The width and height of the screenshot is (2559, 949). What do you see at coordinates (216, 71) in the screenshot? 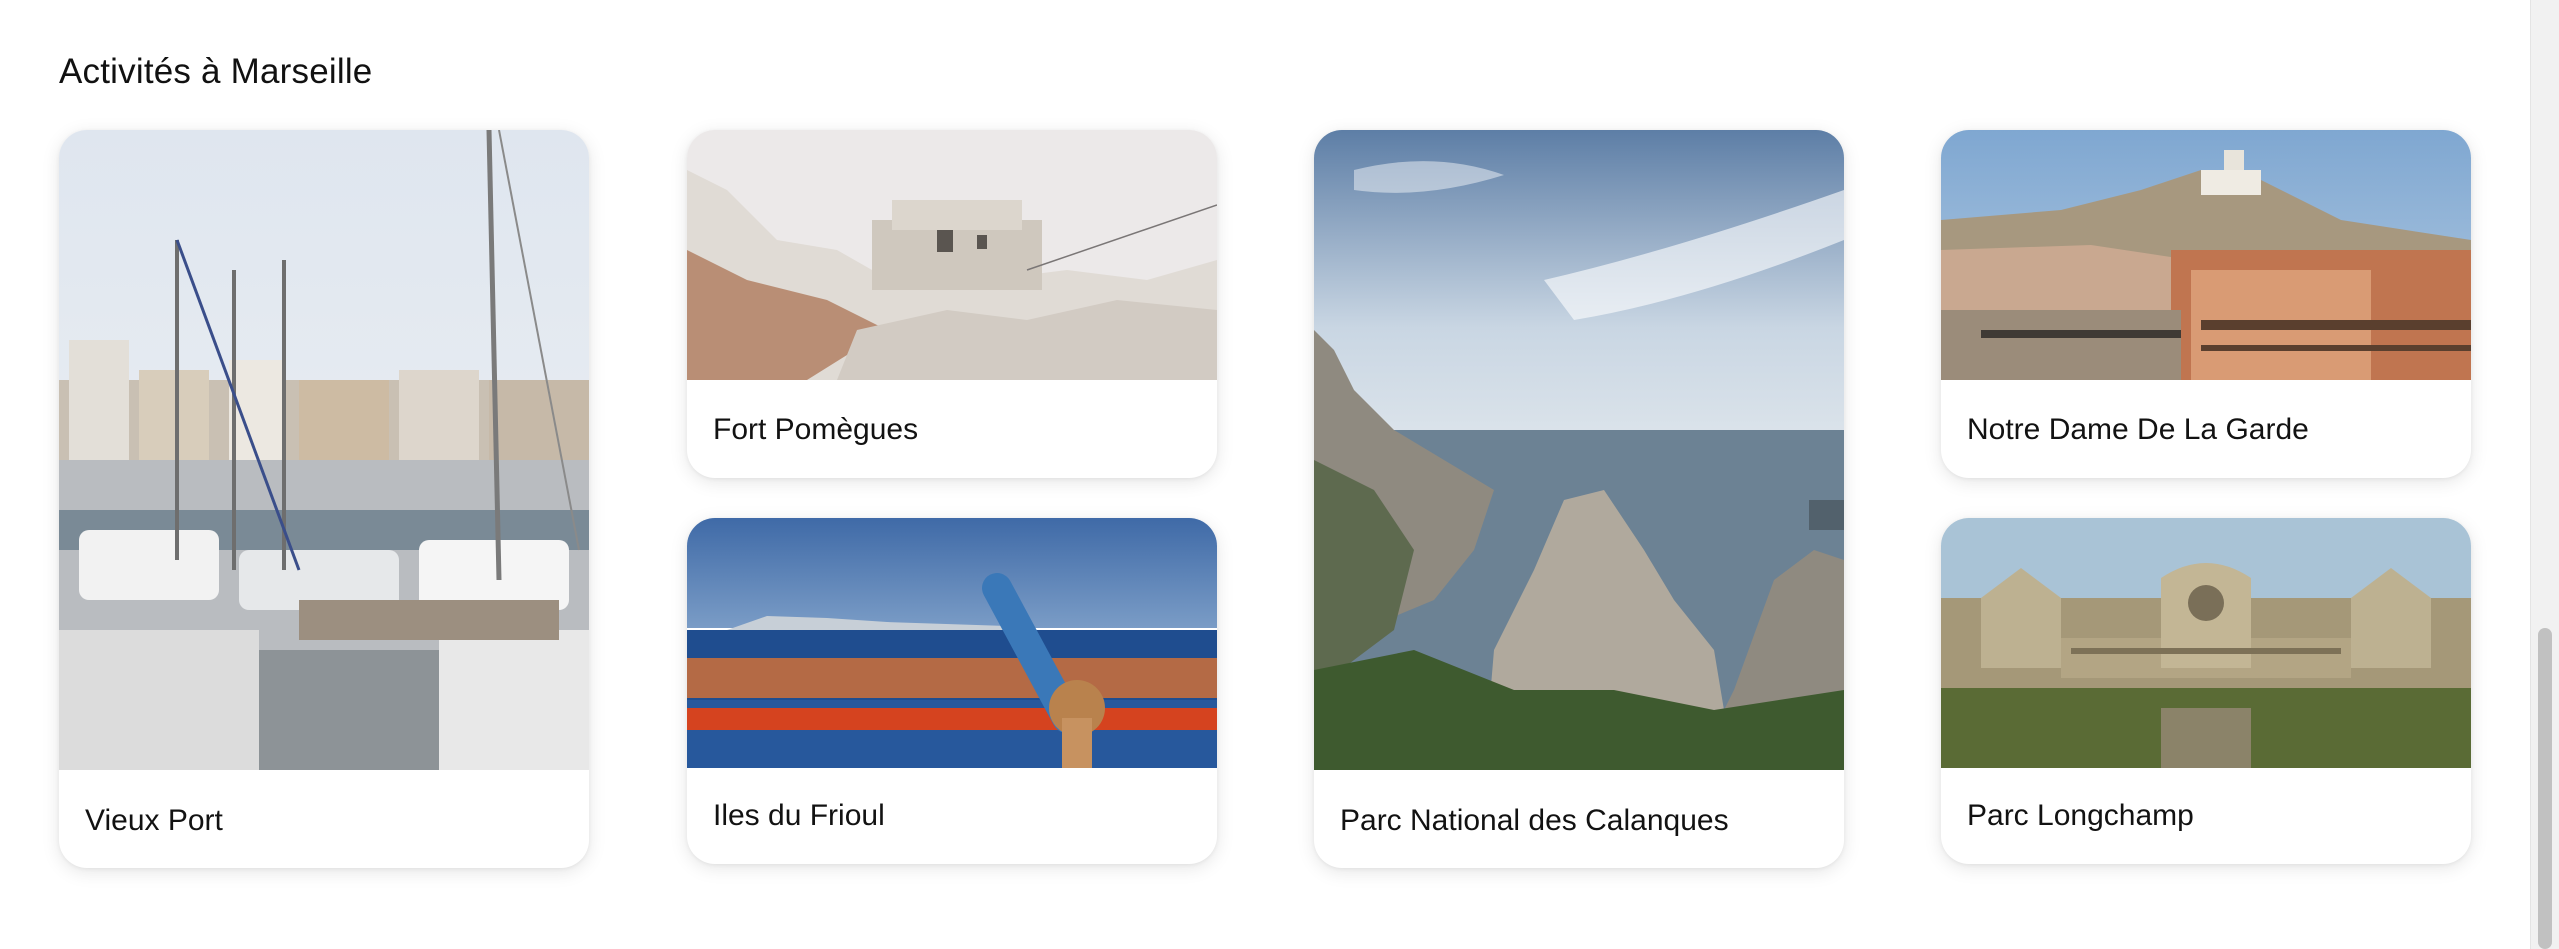
I see `section-title: Activités à Marseille` at bounding box center [216, 71].